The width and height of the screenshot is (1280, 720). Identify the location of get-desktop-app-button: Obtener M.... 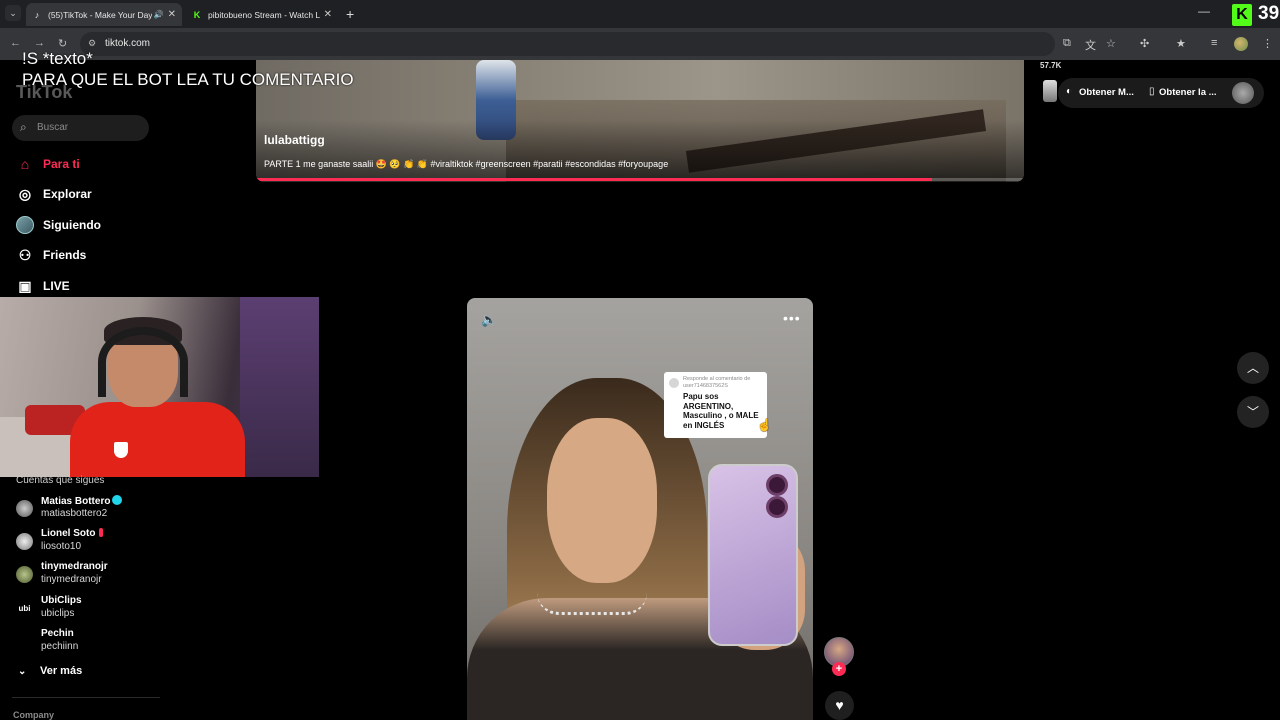
(1106, 92).